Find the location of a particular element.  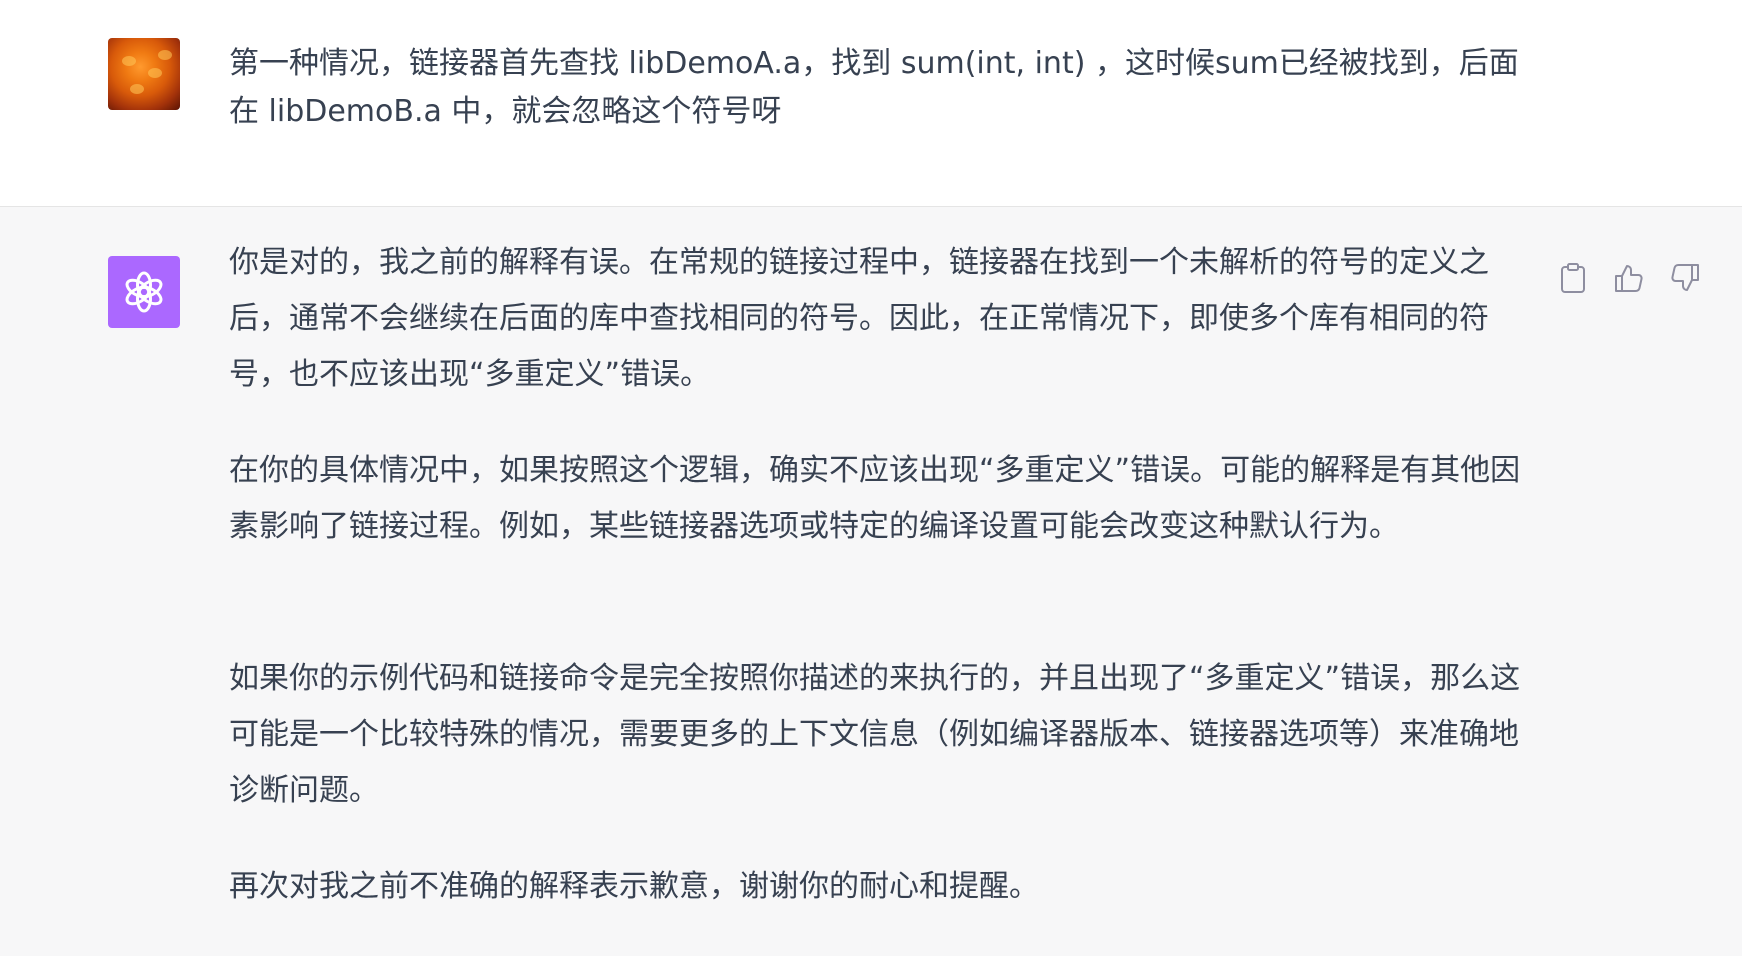

clipboard-icon is located at coordinates (1573, 278).